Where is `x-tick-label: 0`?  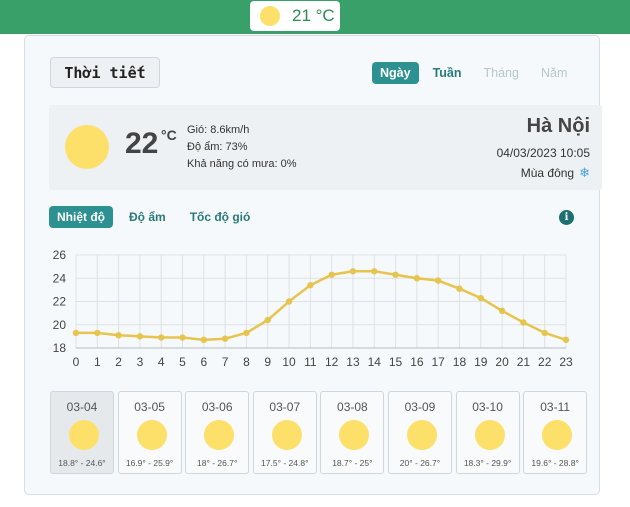 x-tick-label: 0 is located at coordinates (76, 362).